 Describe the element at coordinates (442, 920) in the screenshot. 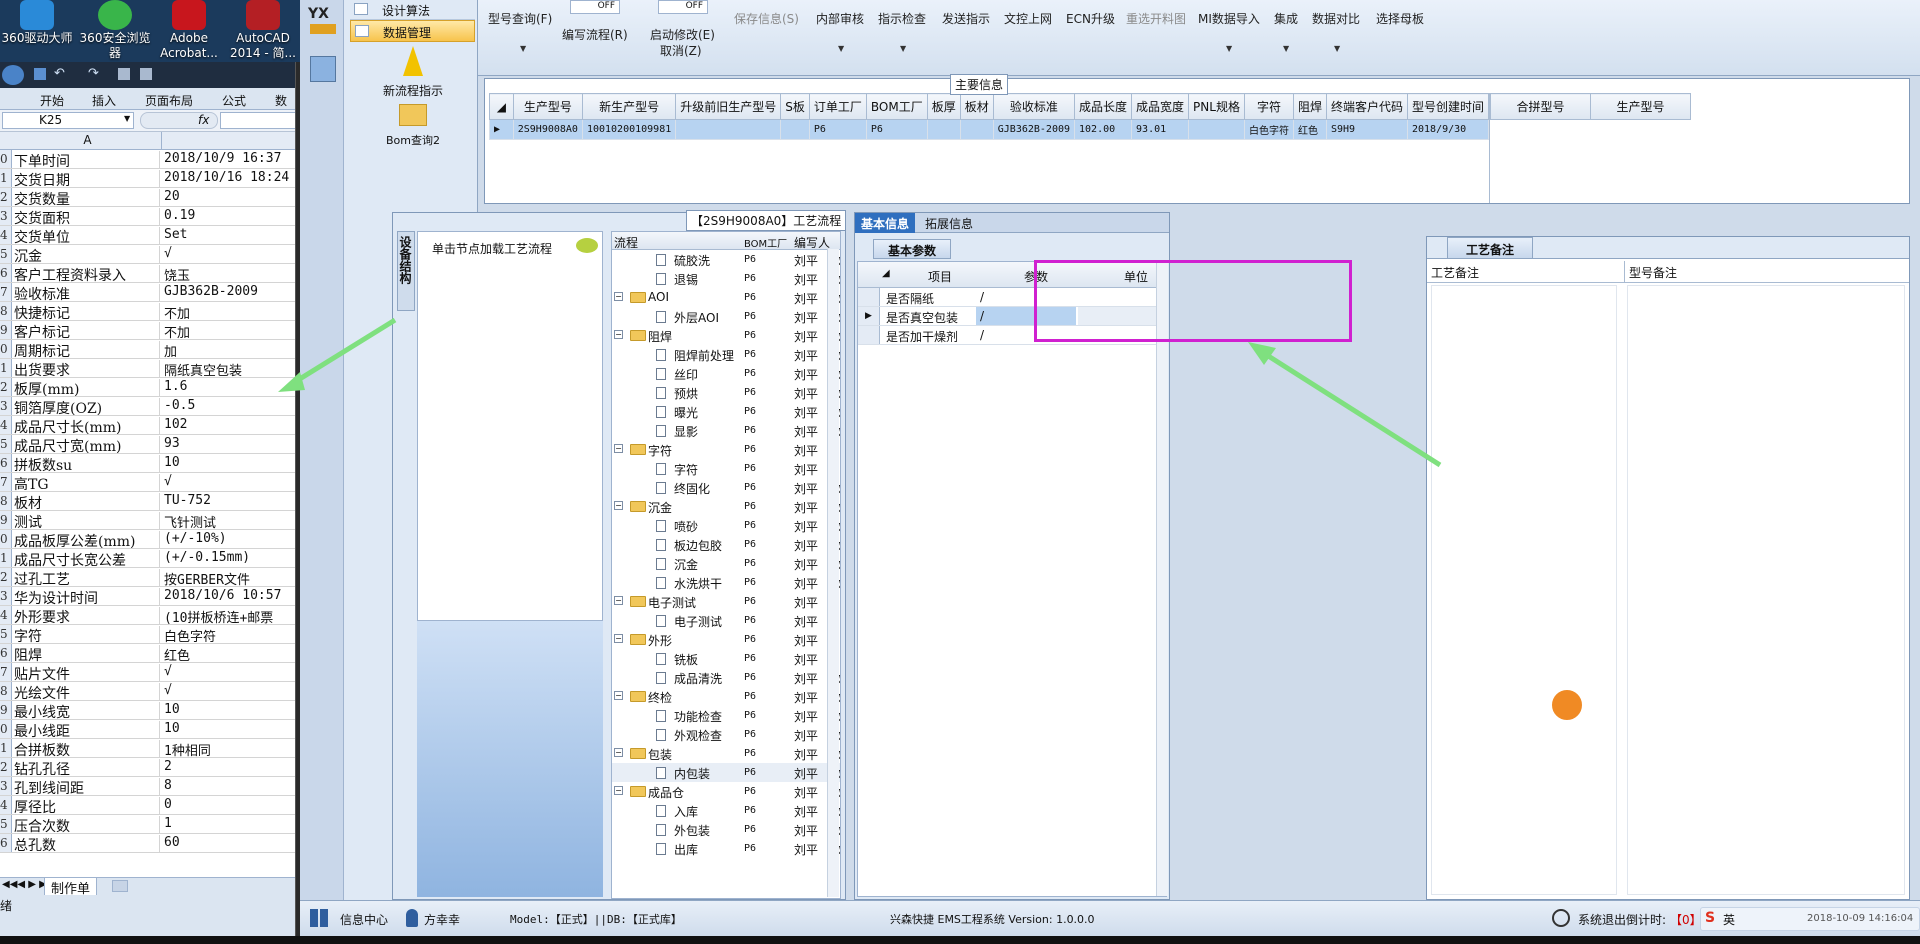

I see `current-user: 方幸幸` at that location.